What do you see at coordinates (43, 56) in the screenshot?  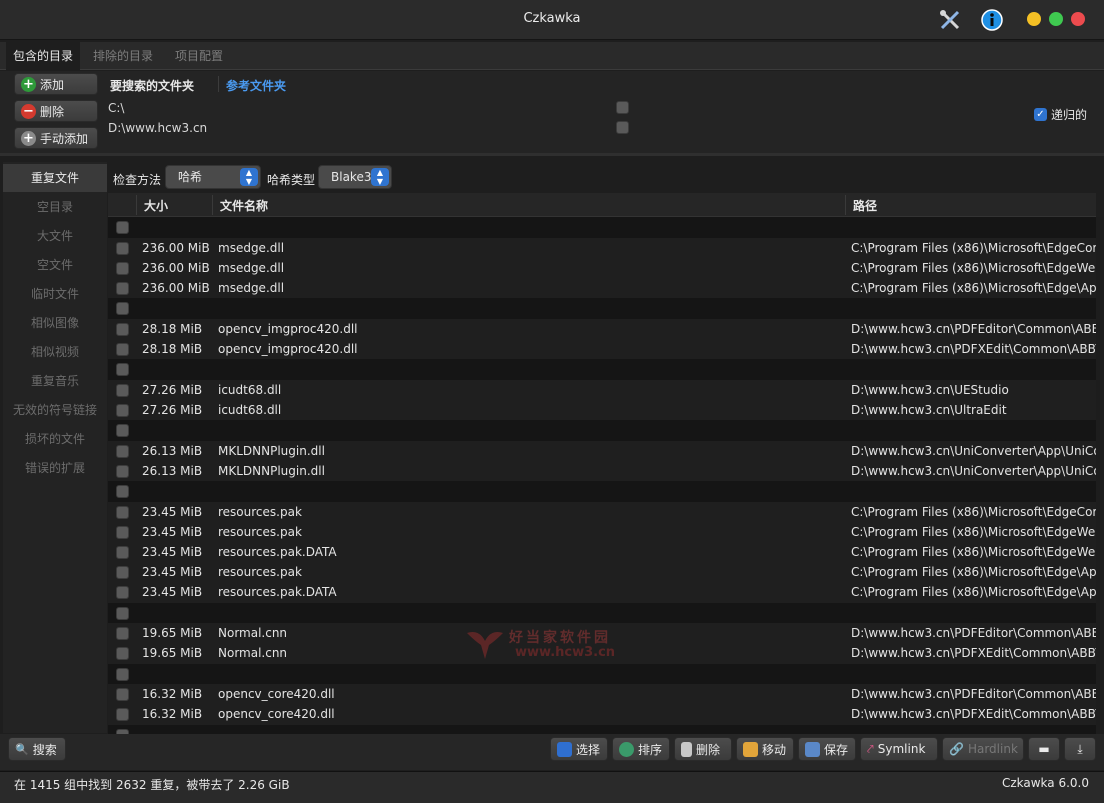 I see `tab-included-dirs: 包含的目录` at bounding box center [43, 56].